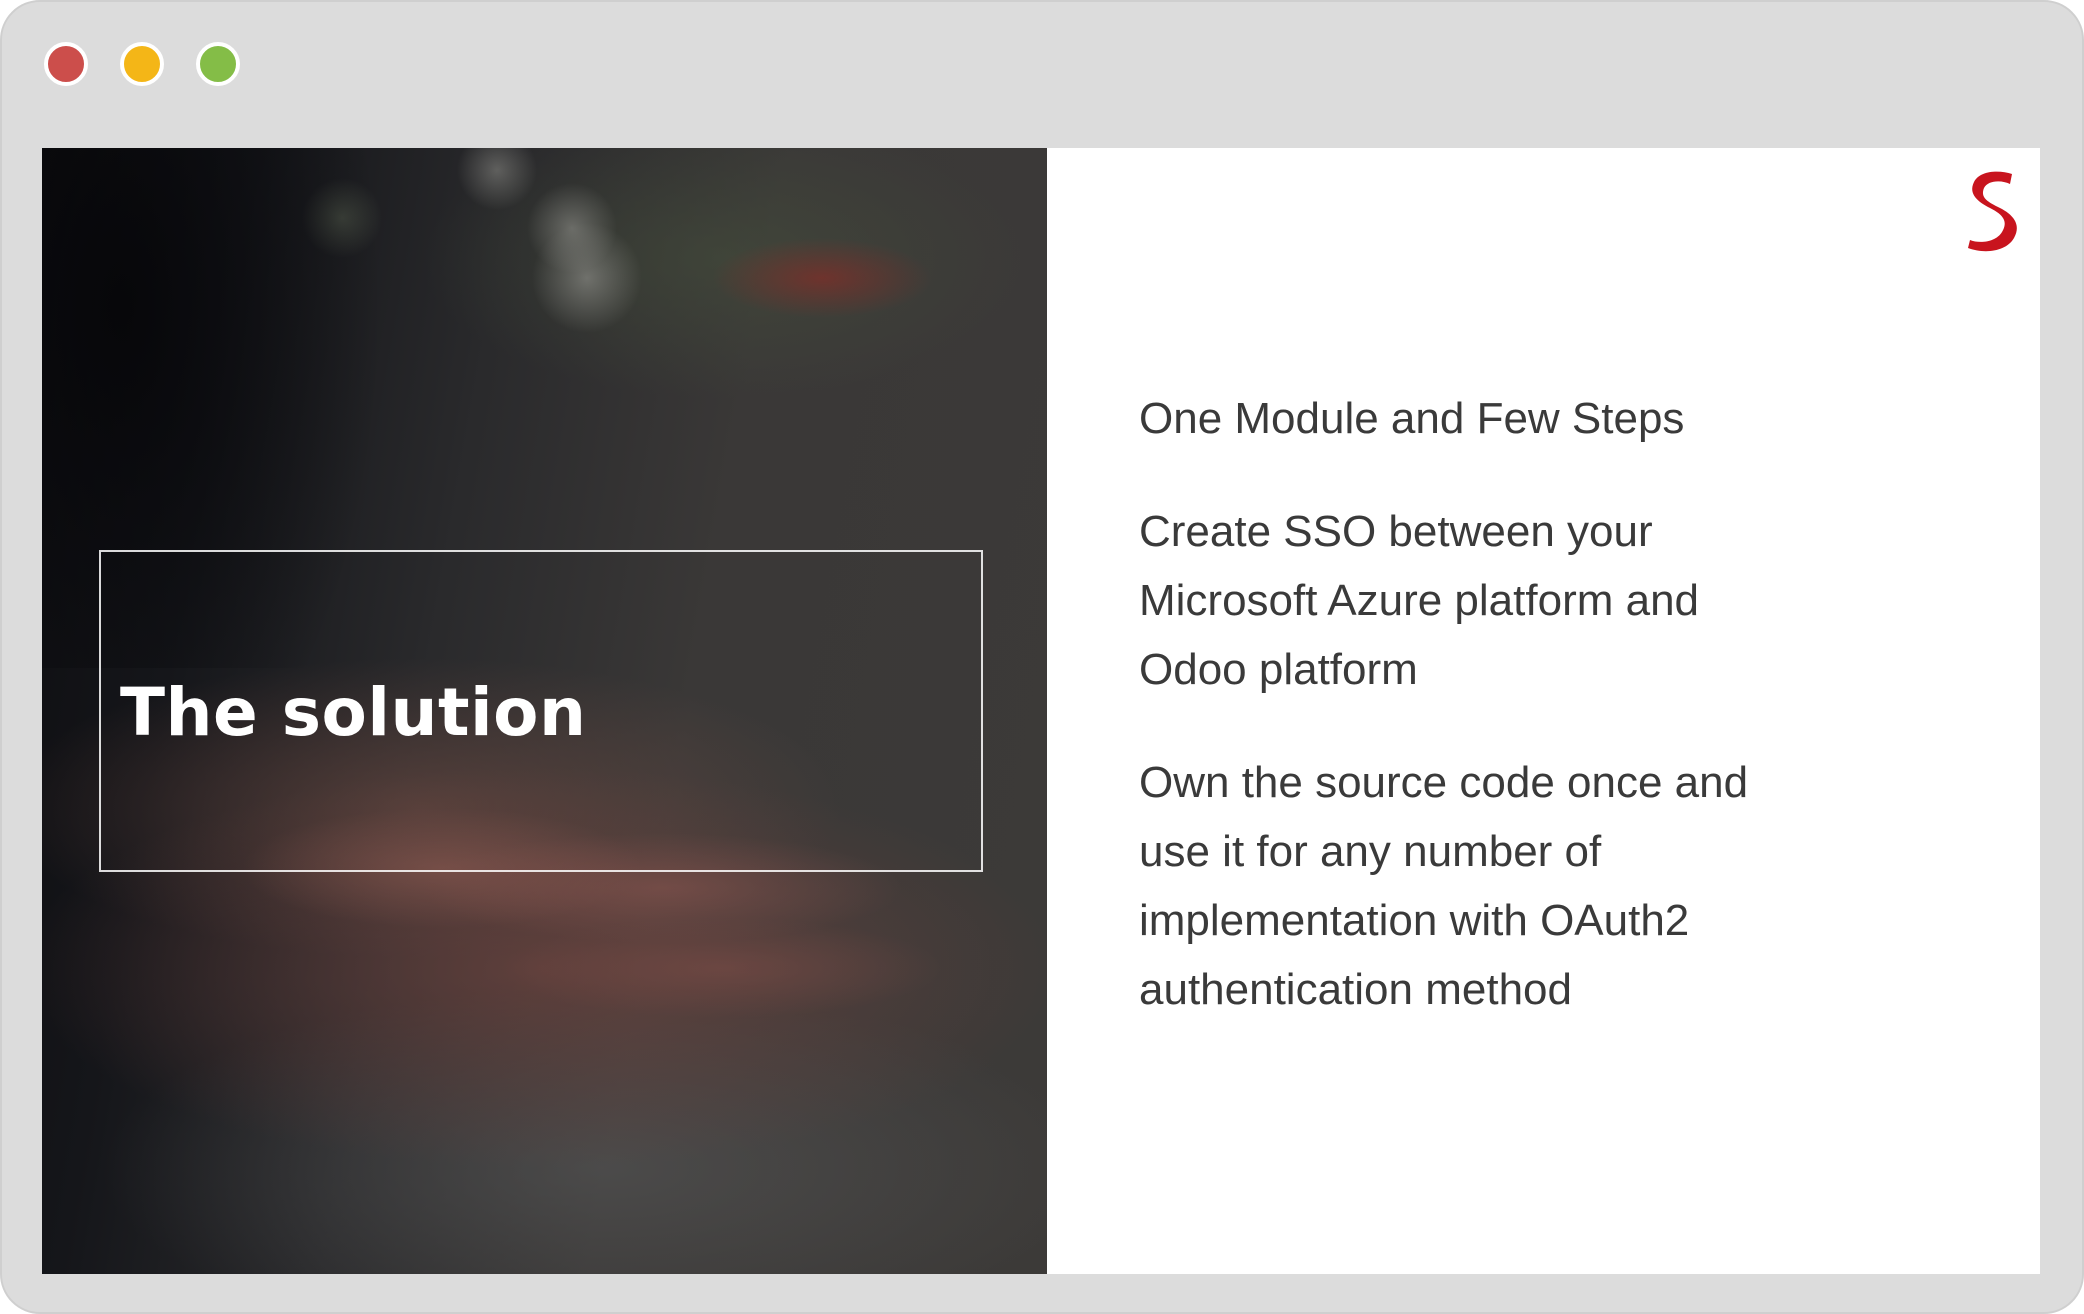 This screenshot has width=2084, height=1314. What do you see at coordinates (1370, 851) in the screenshot?
I see `point-line: use it for any number of` at bounding box center [1370, 851].